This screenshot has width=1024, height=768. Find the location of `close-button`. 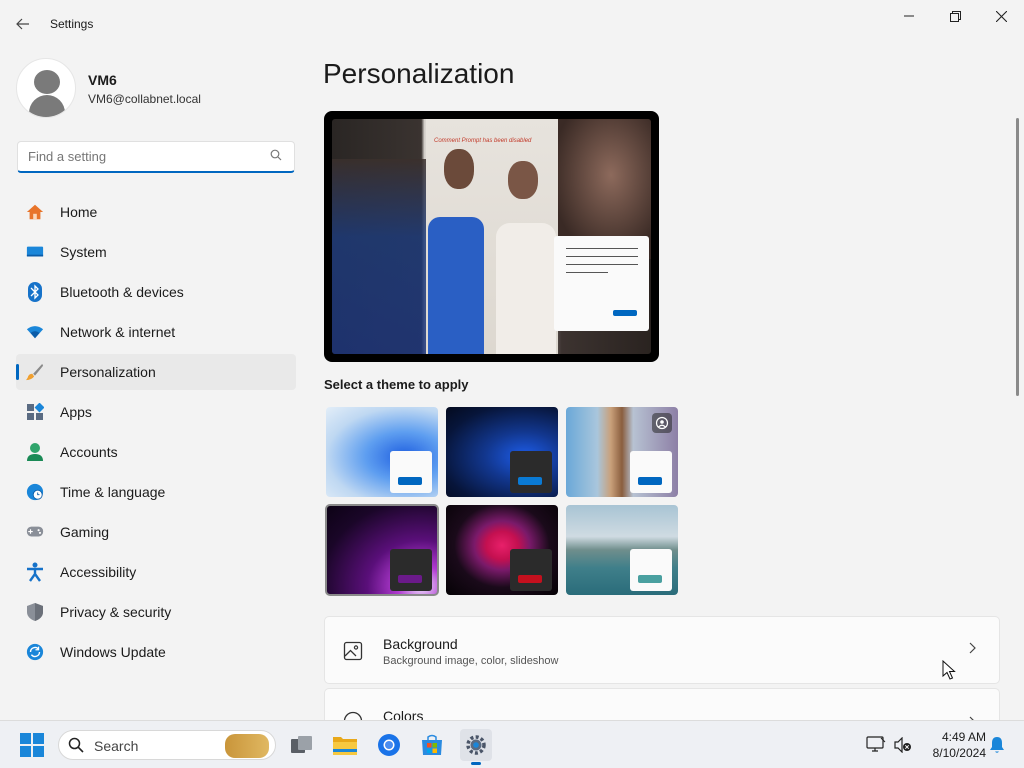

close-button is located at coordinates (1001, 16).